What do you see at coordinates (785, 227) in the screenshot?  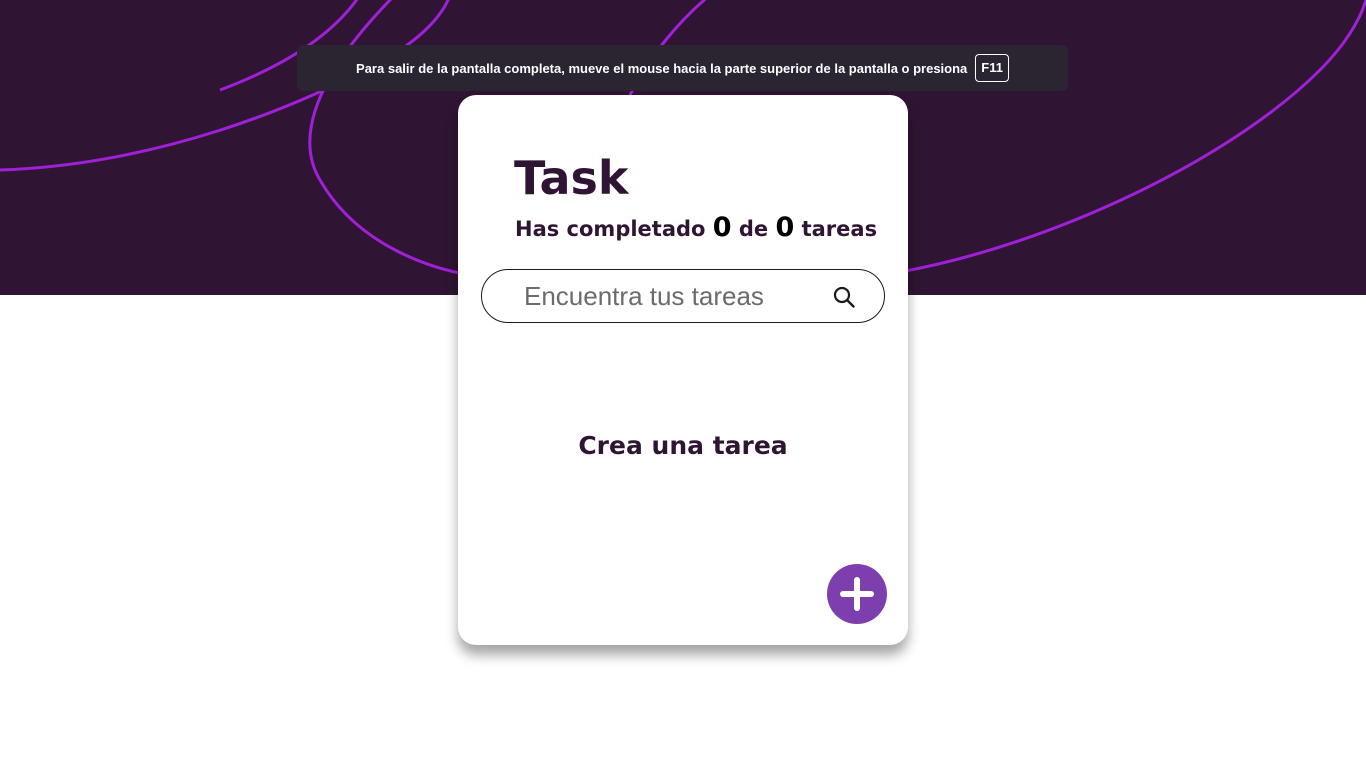 I see `total-count: 0` at bounding box center [785, 227].